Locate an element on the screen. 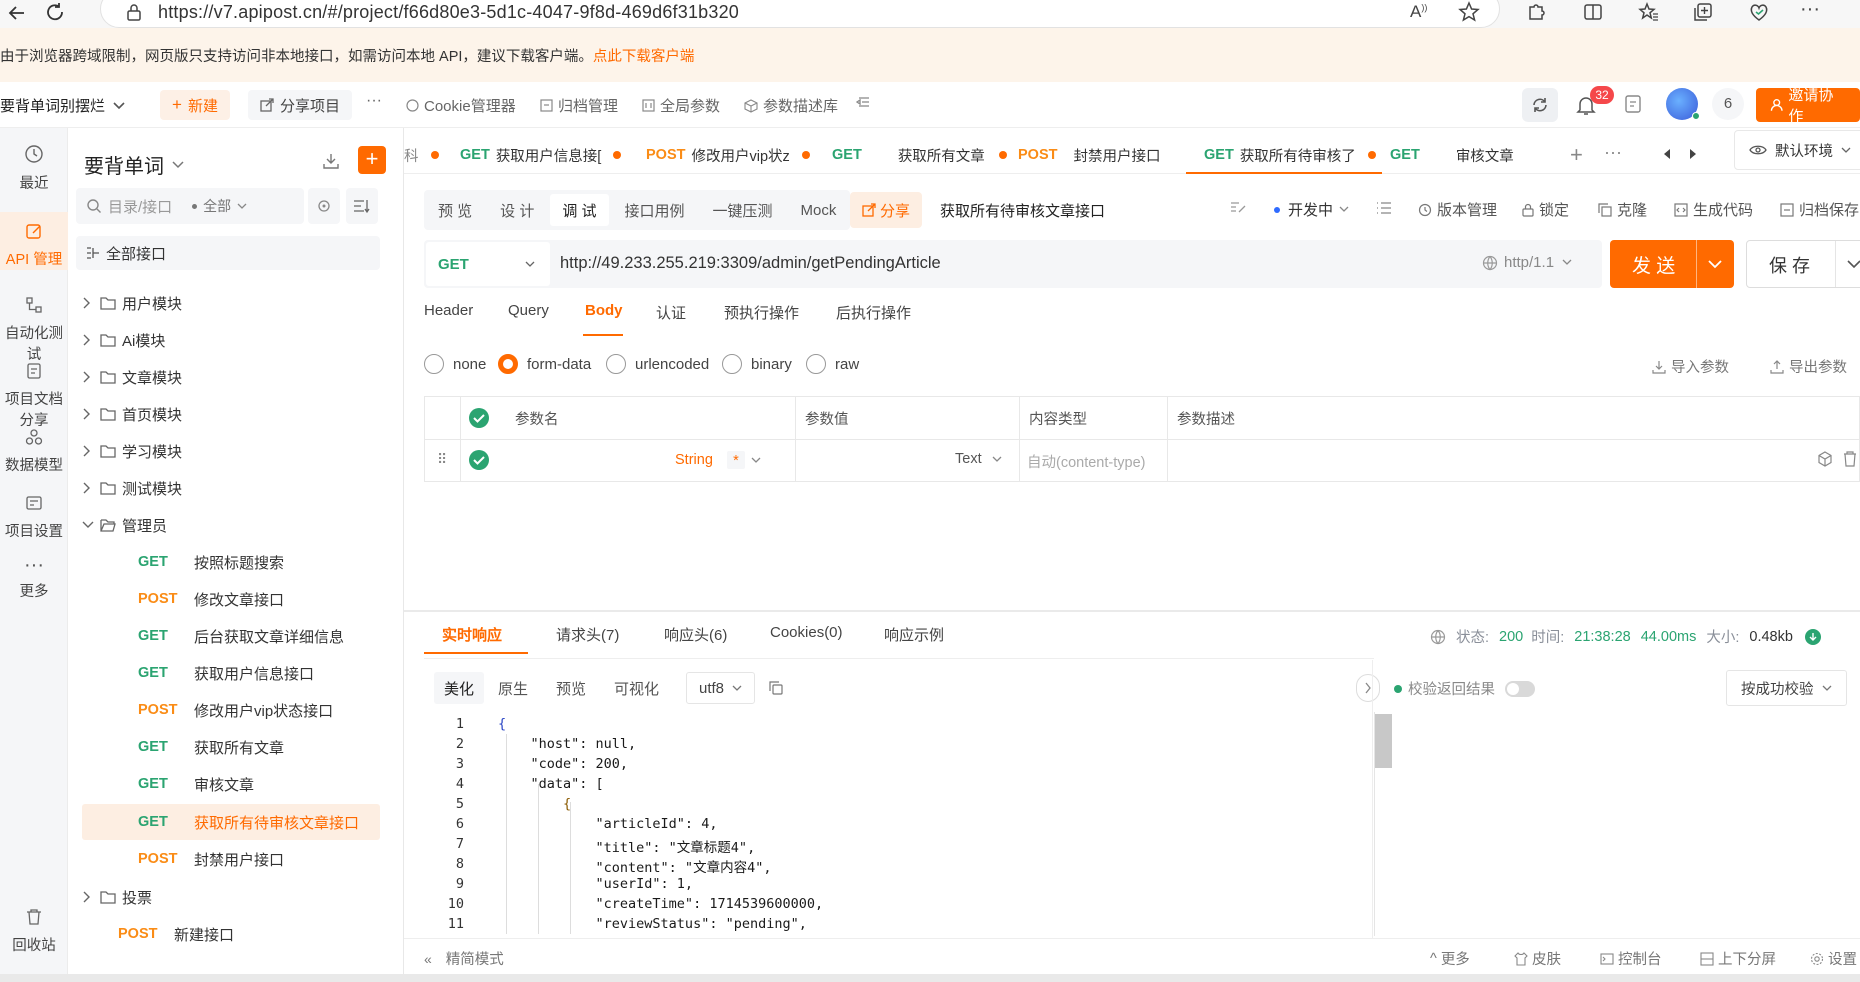 The image size is (1860, 982). project-switcher: 要背单词别摆烂 is located at coordinates (62, 105).